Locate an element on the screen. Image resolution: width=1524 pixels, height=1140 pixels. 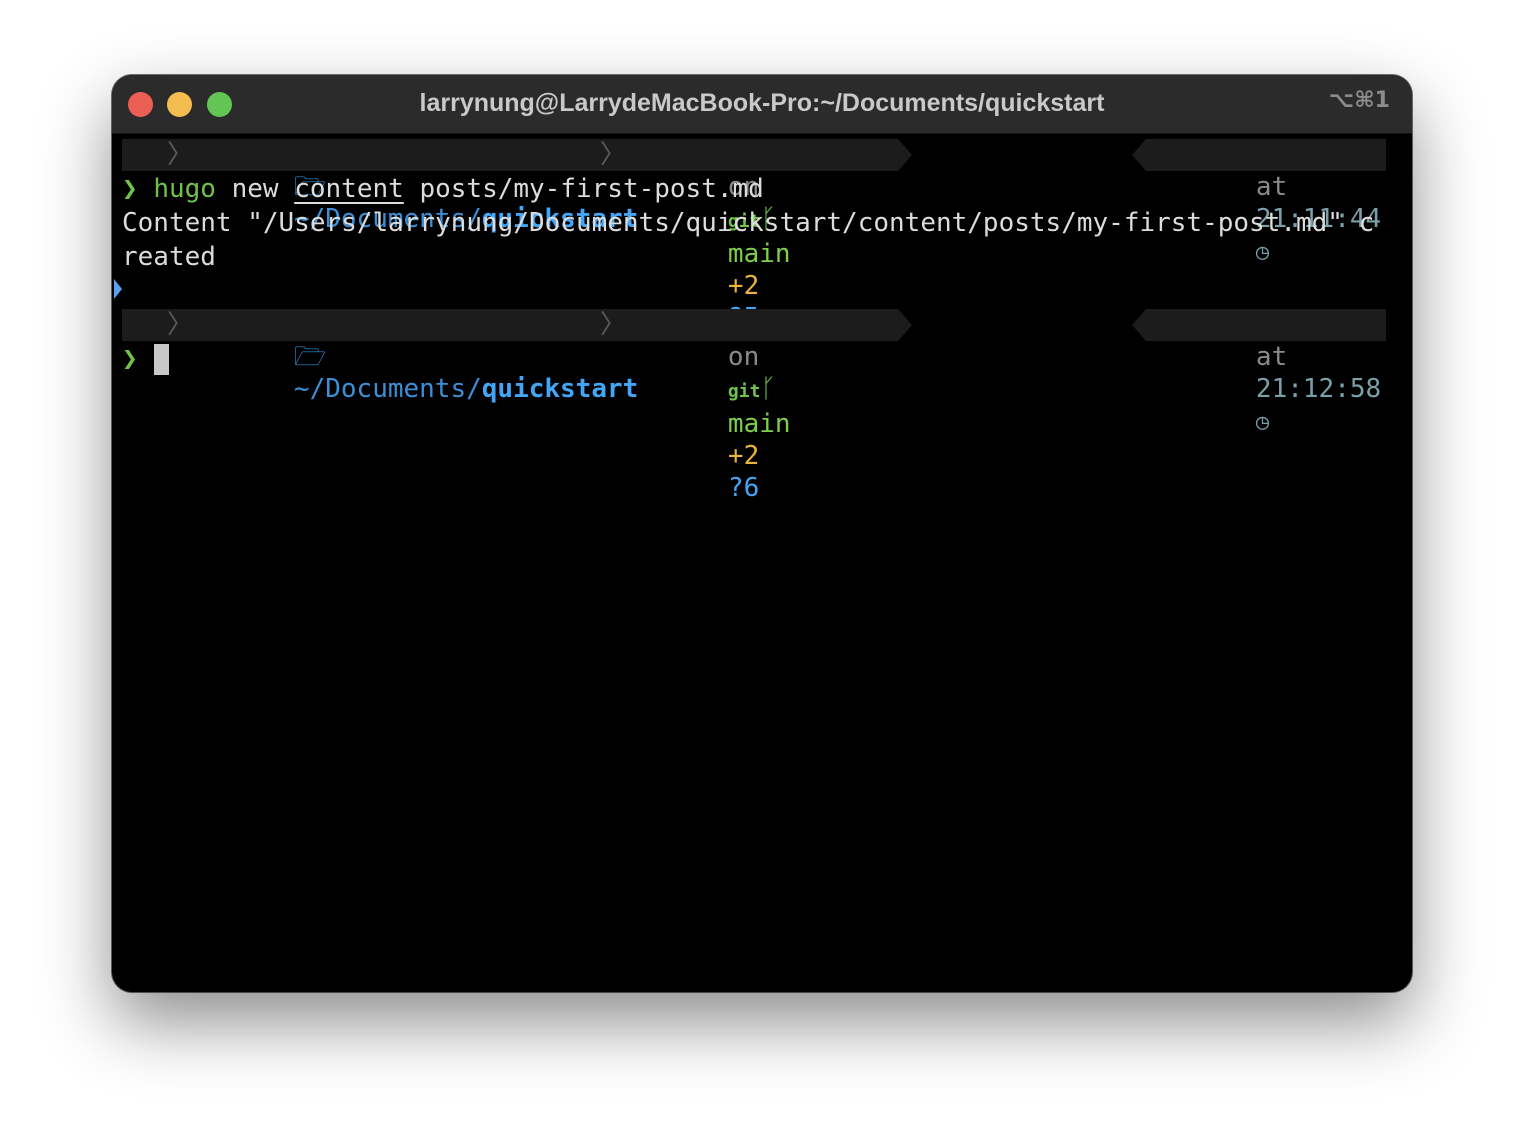
window-shortcut: ⌥⌘1 is located at coordinates (1359, 100).